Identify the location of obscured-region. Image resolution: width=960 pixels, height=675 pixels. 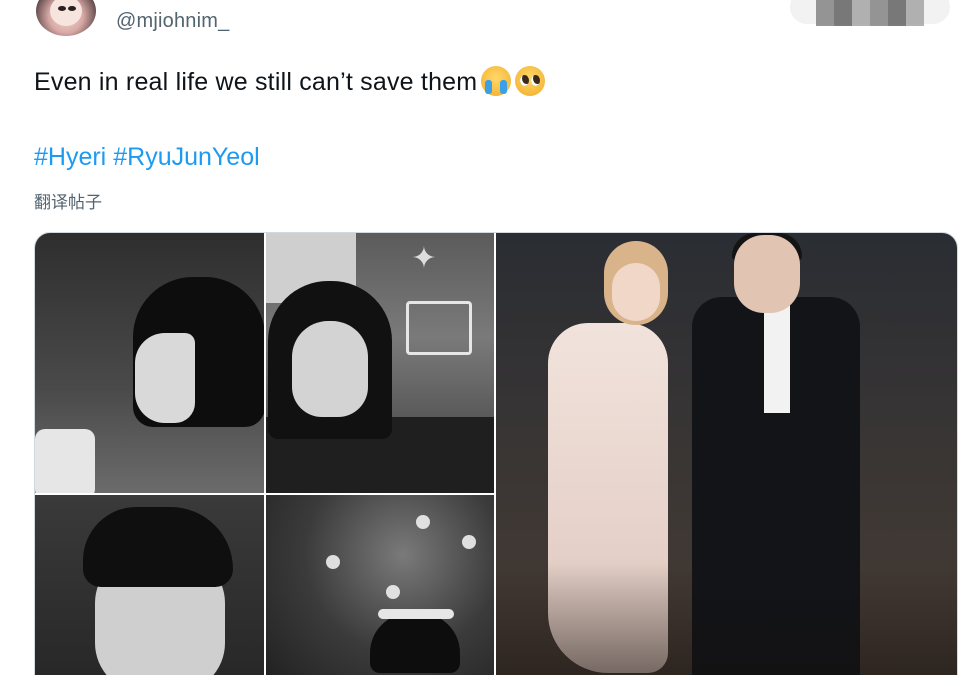
(870, 13).